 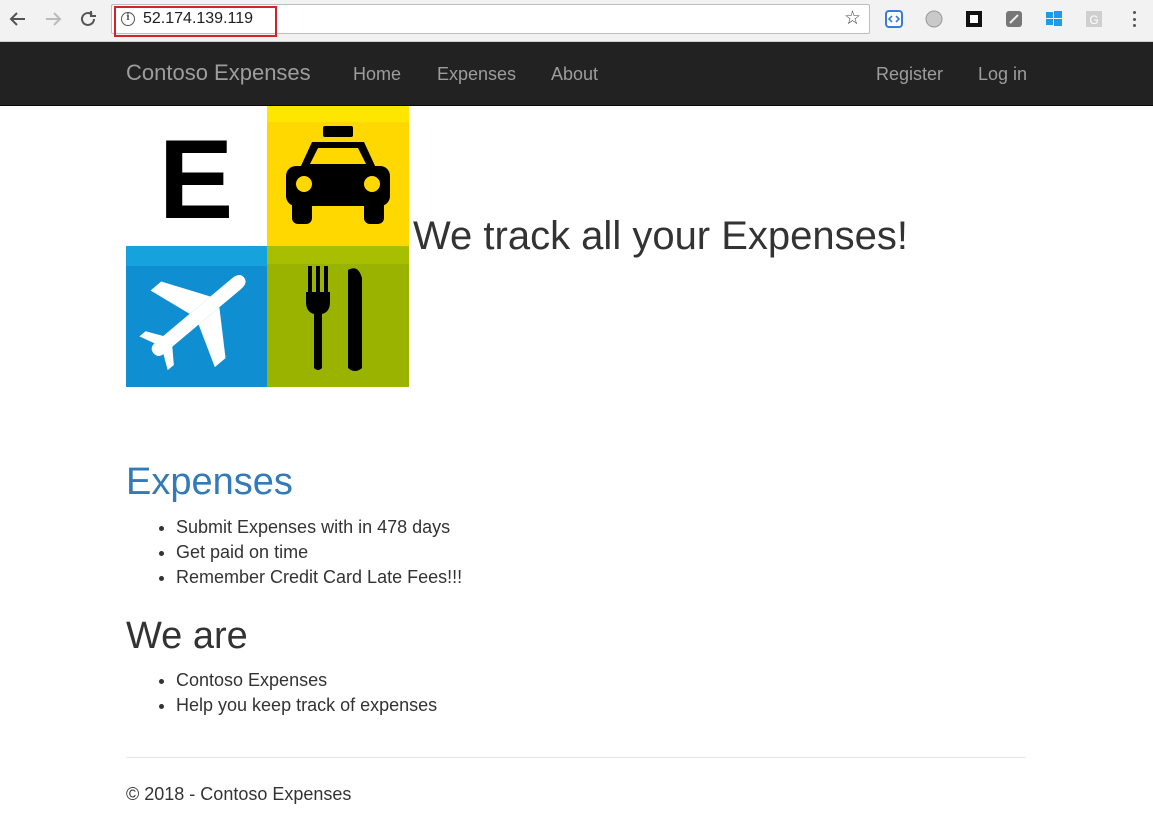 I want to click on globe-extension-icon, so click(x=934, y=19).